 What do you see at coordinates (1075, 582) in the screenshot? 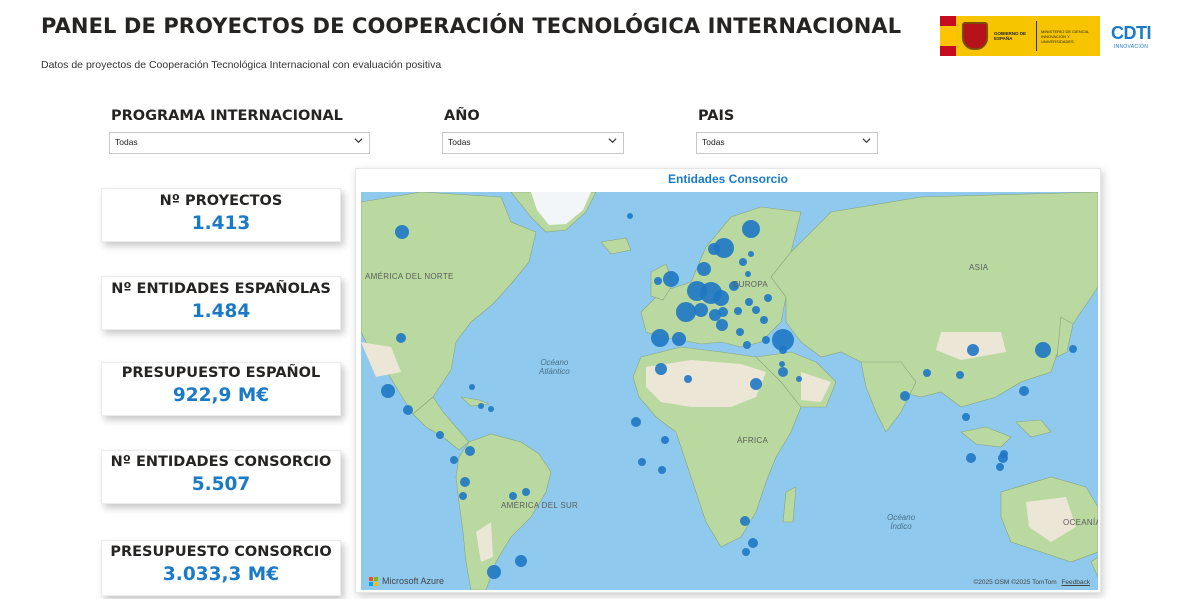
I see `map-feedback-link: Feedback` at bounding box center [1075, 582].